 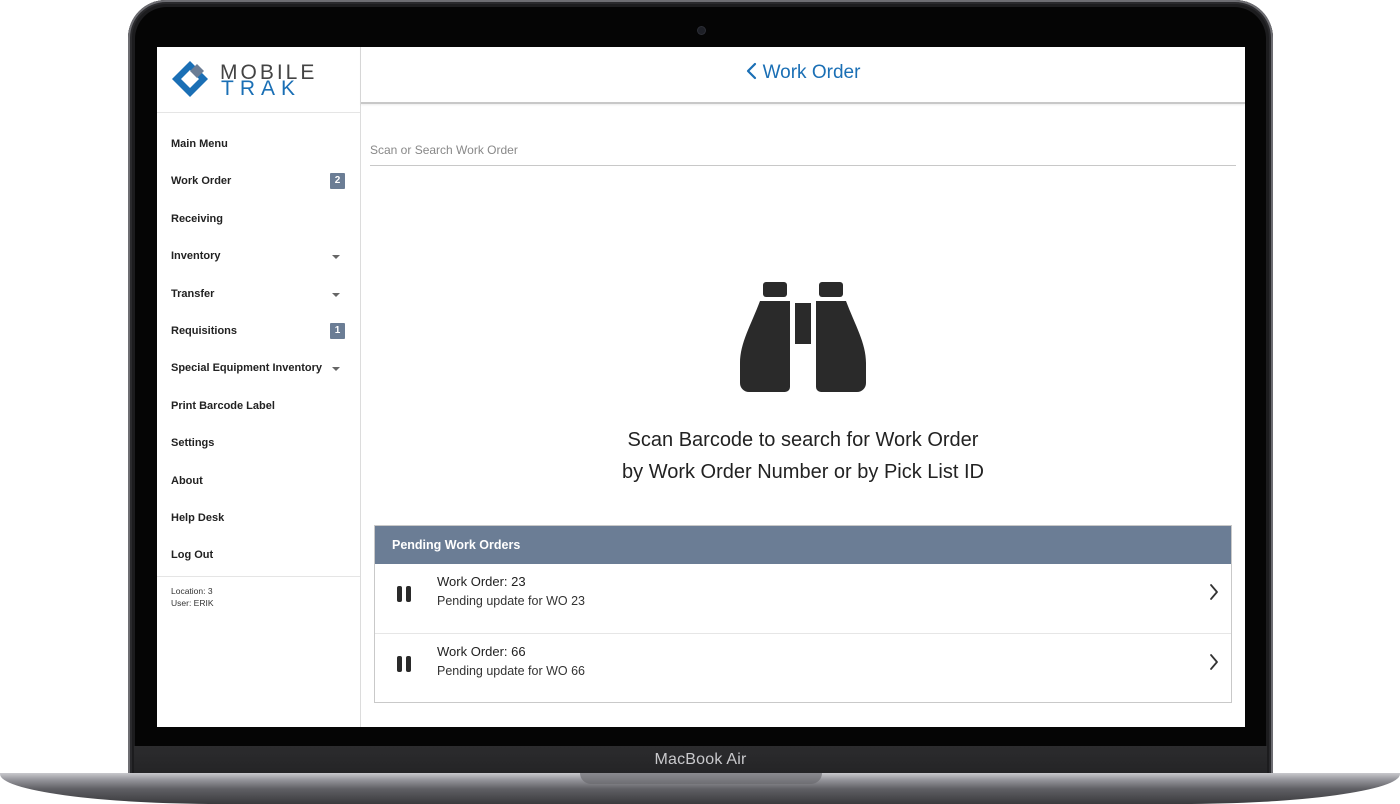 What do you see at coordinates (193, 443) in the screenshot?
I see `sidebar-item-label: Settings` at bounding box center [193, 443].